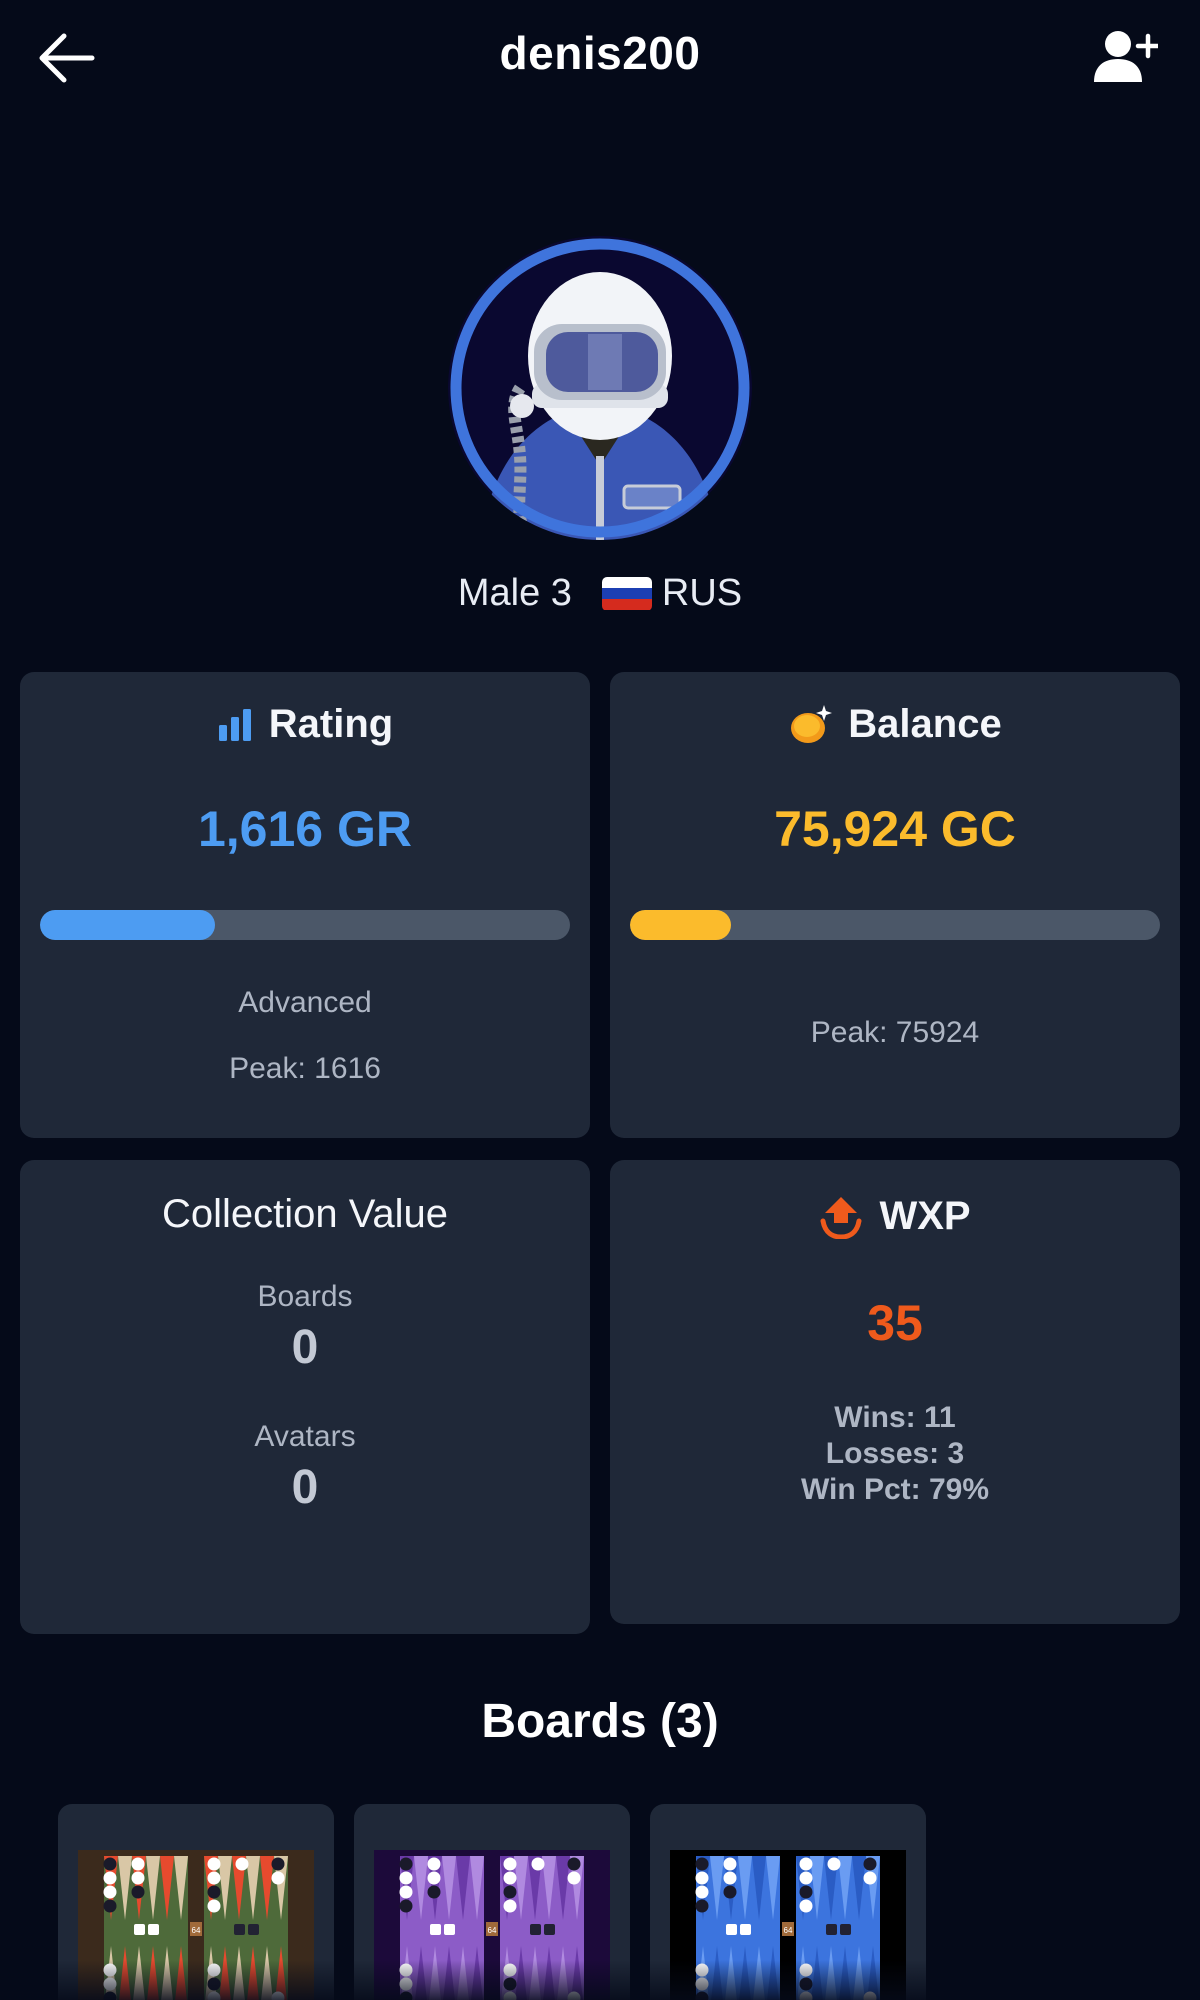  I want to click on rating-progress-fill, so click(127, 925).